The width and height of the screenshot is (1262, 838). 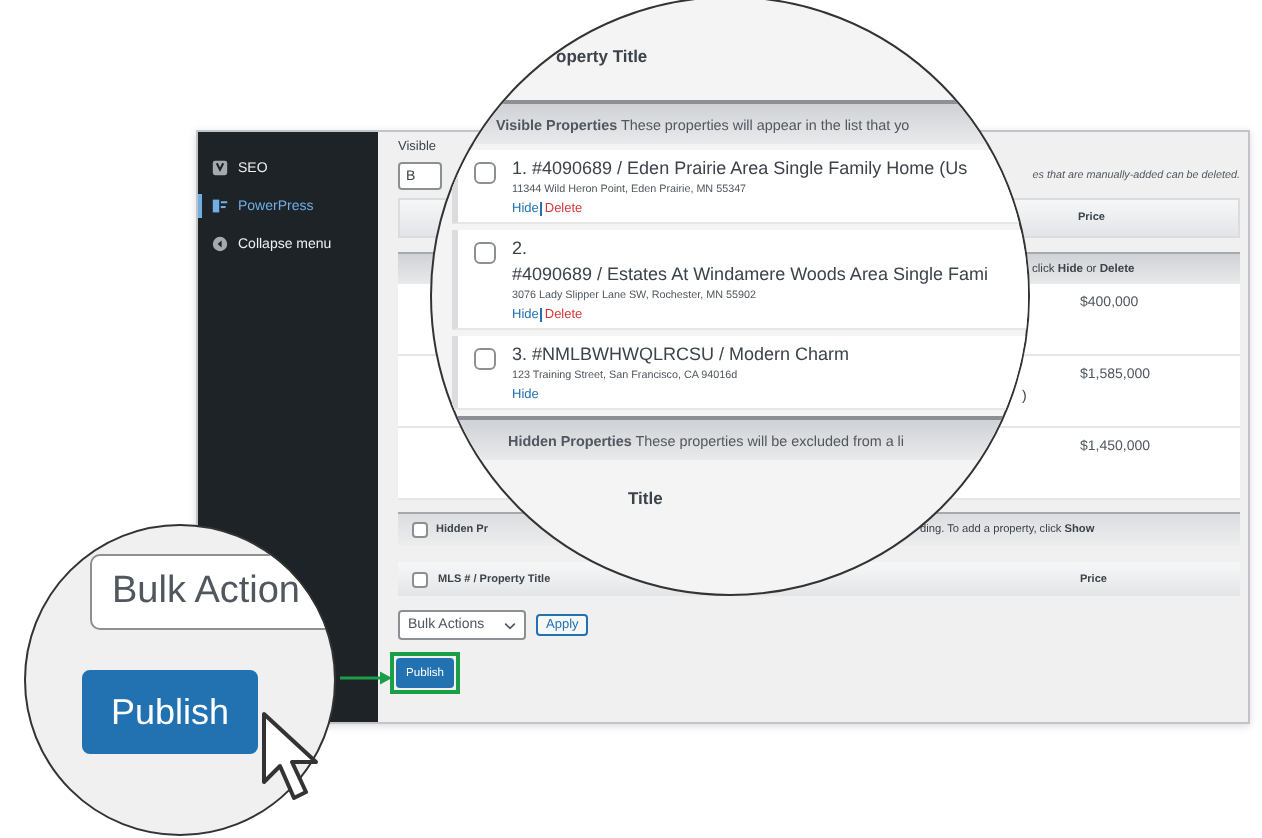 I want to click on publish-button: Publish, so click(x=170, y=712).